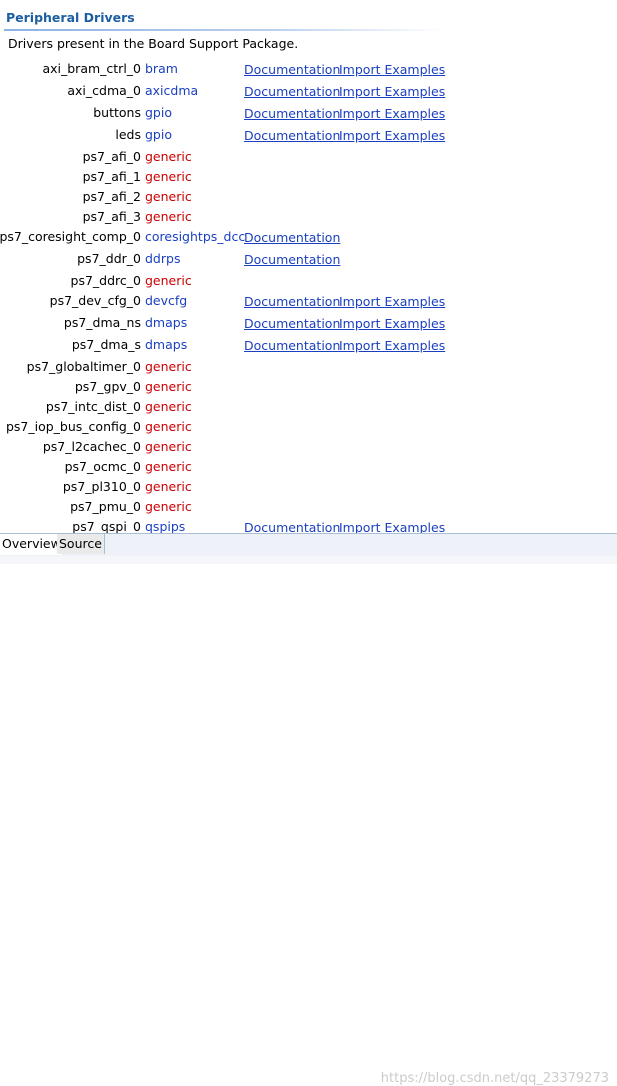 Image resolution: width=617 pixels, height=1086 pixels. Describe the element at coordinates (128, 134) in the screenshot. I see `peripheral-name: leds` at that location.